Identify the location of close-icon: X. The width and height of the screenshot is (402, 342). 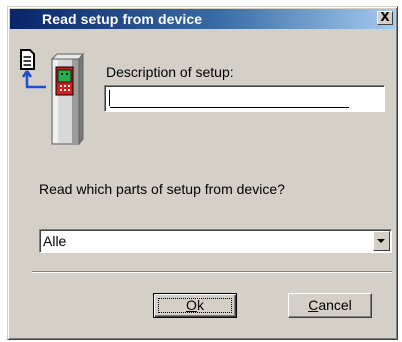
(385, 17).